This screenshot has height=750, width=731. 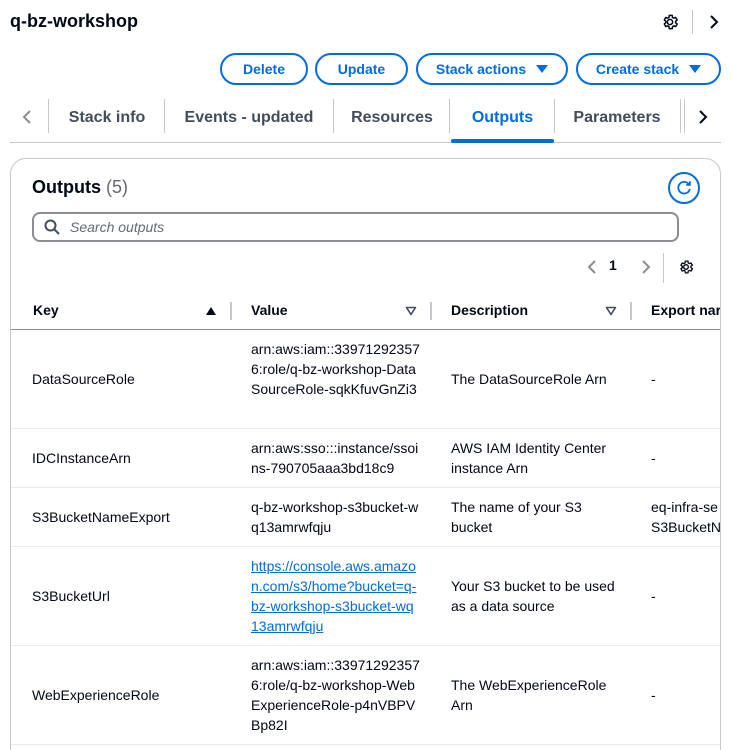 I want to click on search-box, so click(x=355, y=227).